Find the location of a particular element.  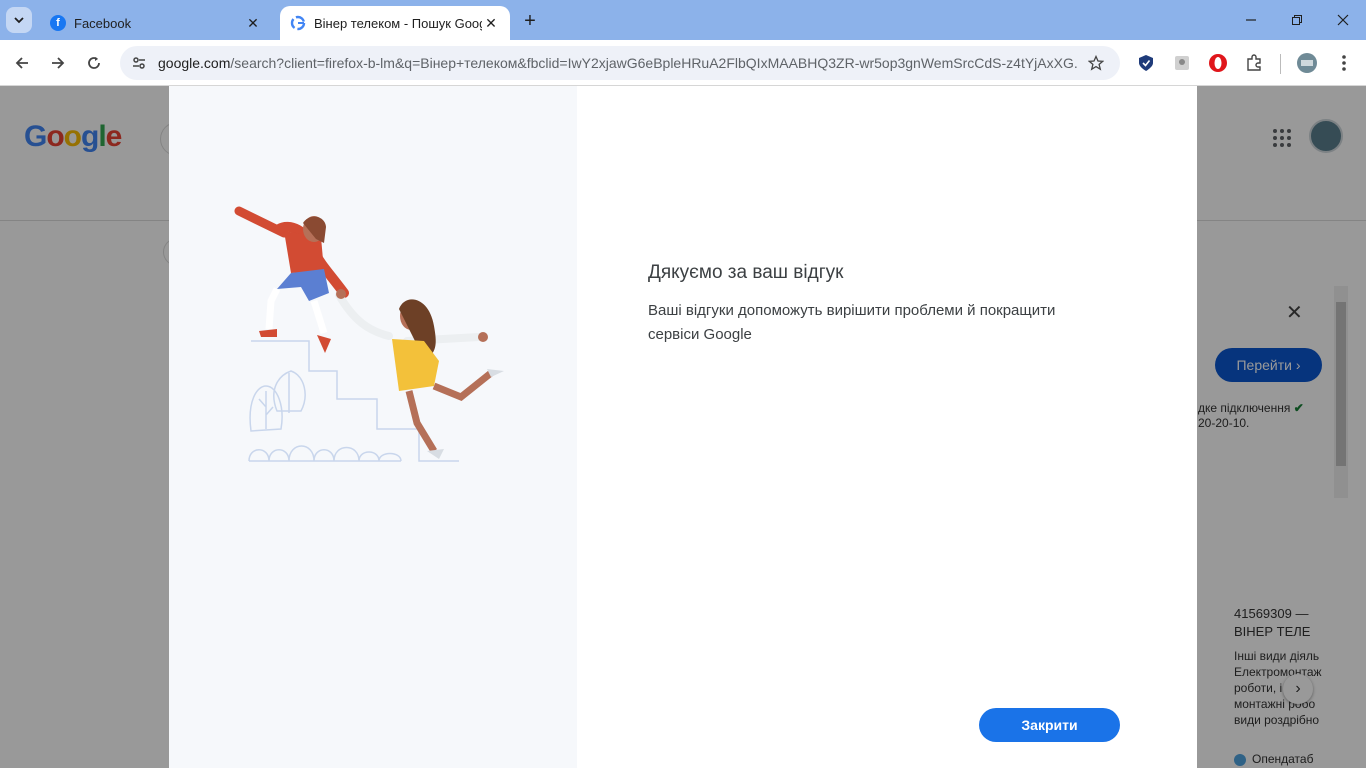

menu-kebab-icon is located at coordinates (1344, 63).